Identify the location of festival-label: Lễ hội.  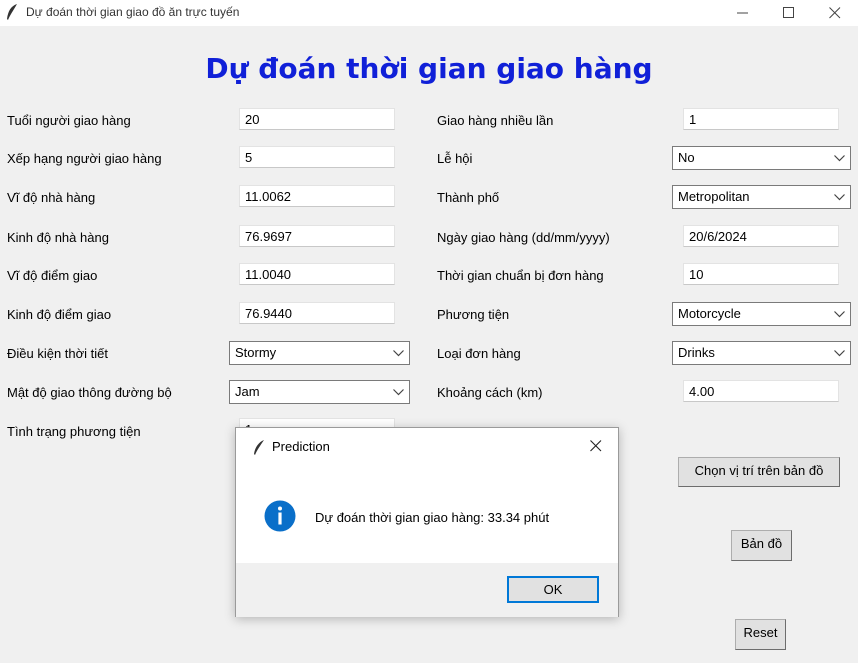
(455, 158).